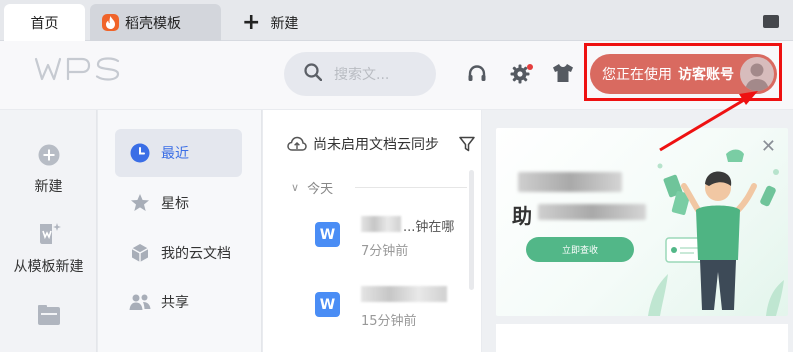  Describe the element at coordinates (153, 23) in the screenshot. I see `tab-template-label: 稻壳模板` at that location.